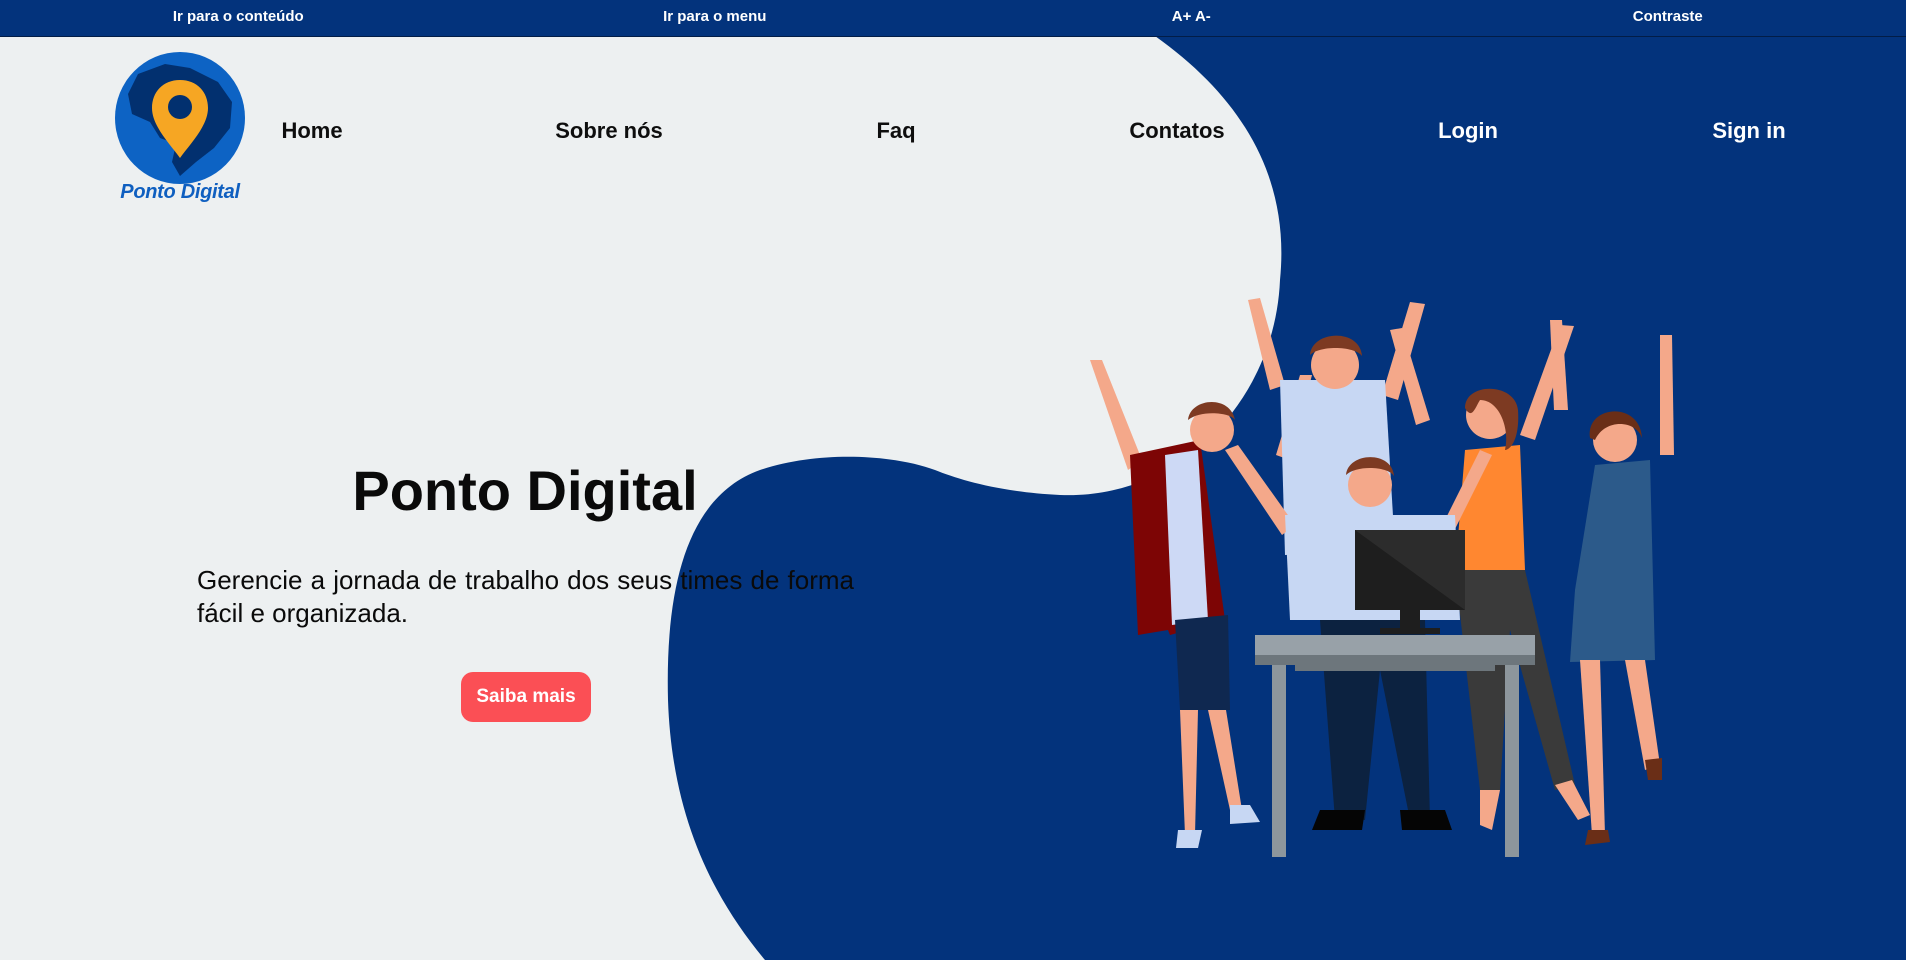 This screenshot has width=1906, height=960. I want to click on nav-about: Sobre nós, so click(609, 131).